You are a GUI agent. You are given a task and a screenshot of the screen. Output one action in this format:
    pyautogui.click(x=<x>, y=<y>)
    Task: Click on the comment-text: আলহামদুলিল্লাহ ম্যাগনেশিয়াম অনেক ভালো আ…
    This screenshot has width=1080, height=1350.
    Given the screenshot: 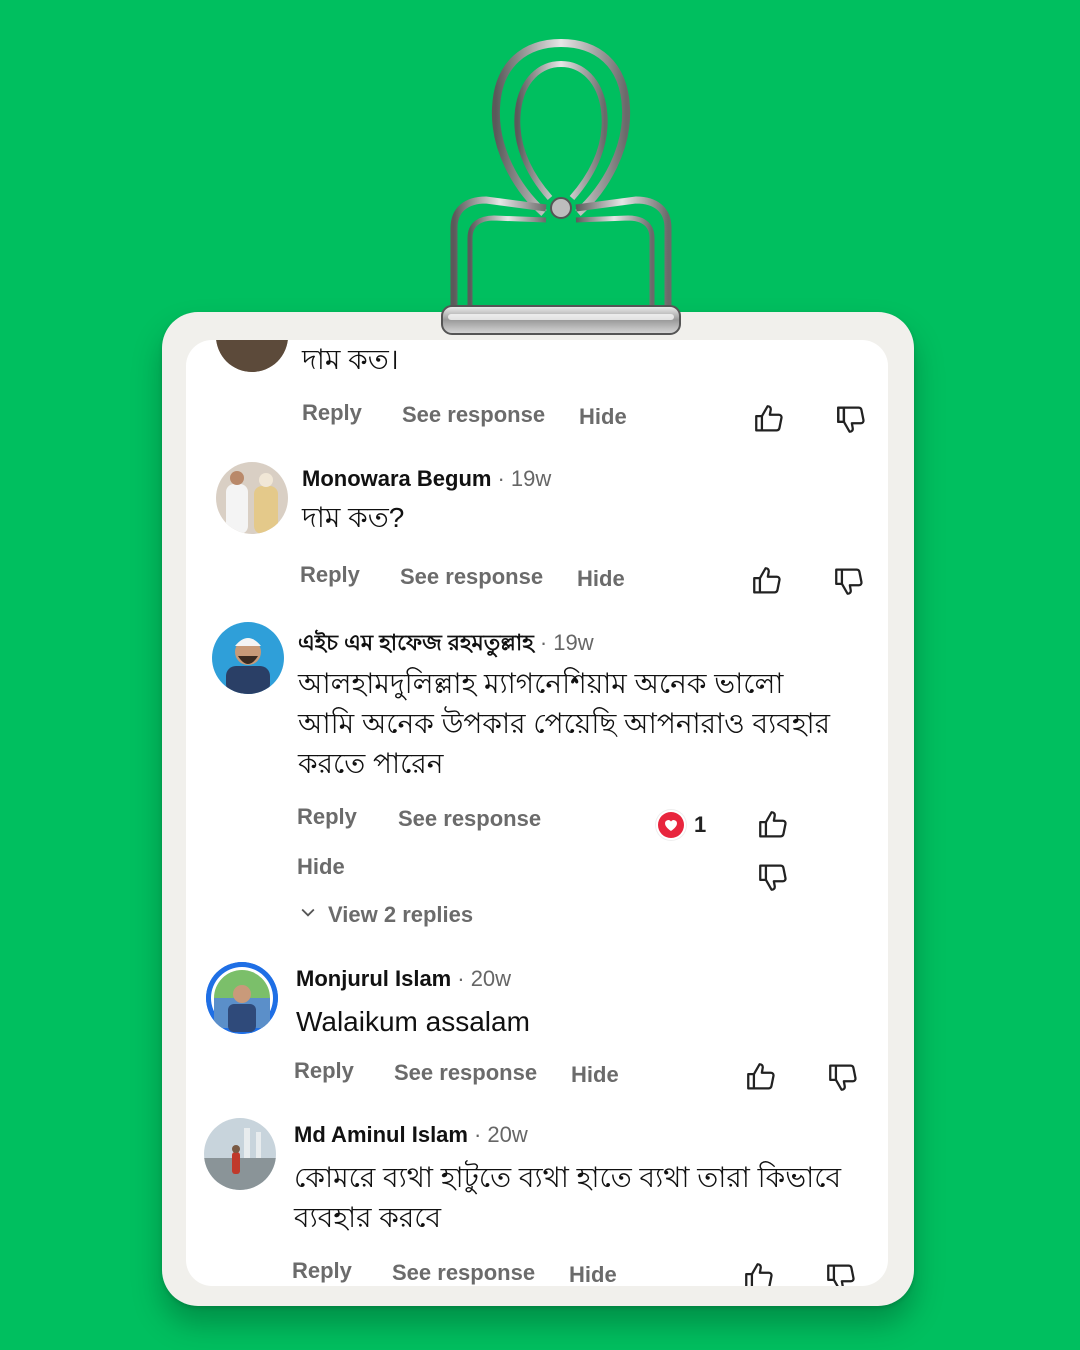 What is the action you would take?
    pyautogui.click(x=564, y=724)
    